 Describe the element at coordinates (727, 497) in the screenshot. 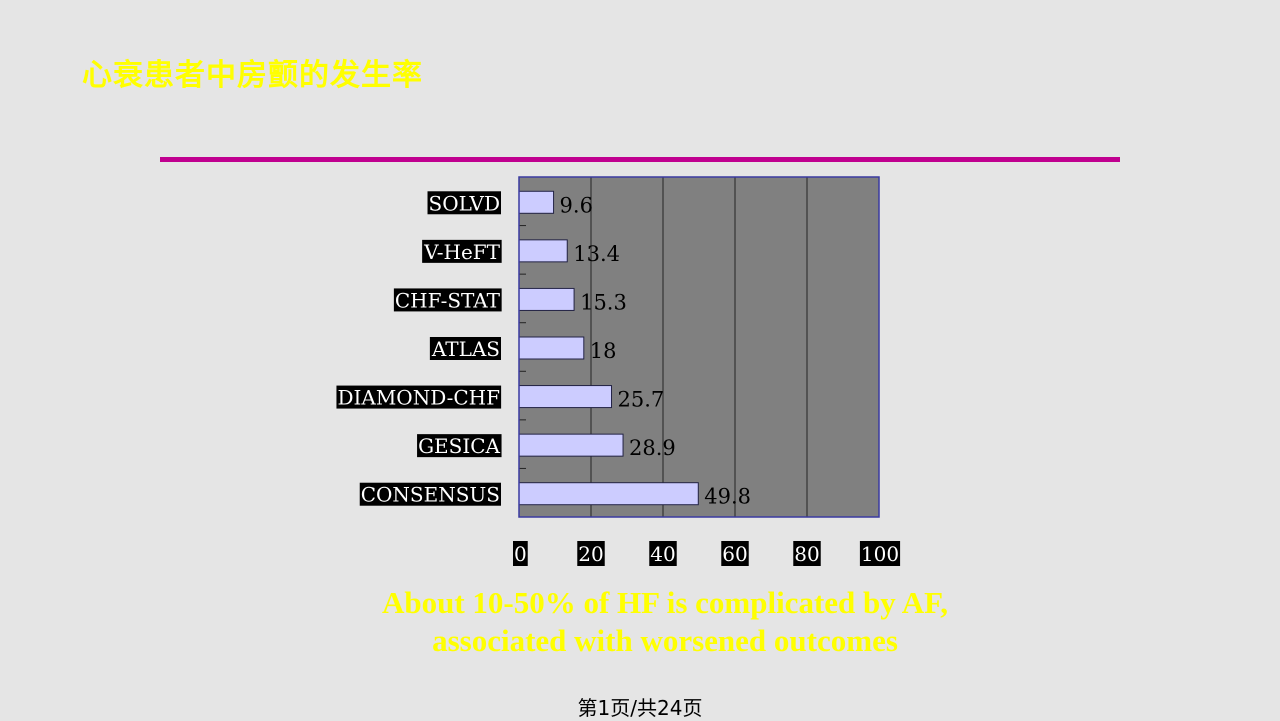

I see `value-label: 49.8` at that location.